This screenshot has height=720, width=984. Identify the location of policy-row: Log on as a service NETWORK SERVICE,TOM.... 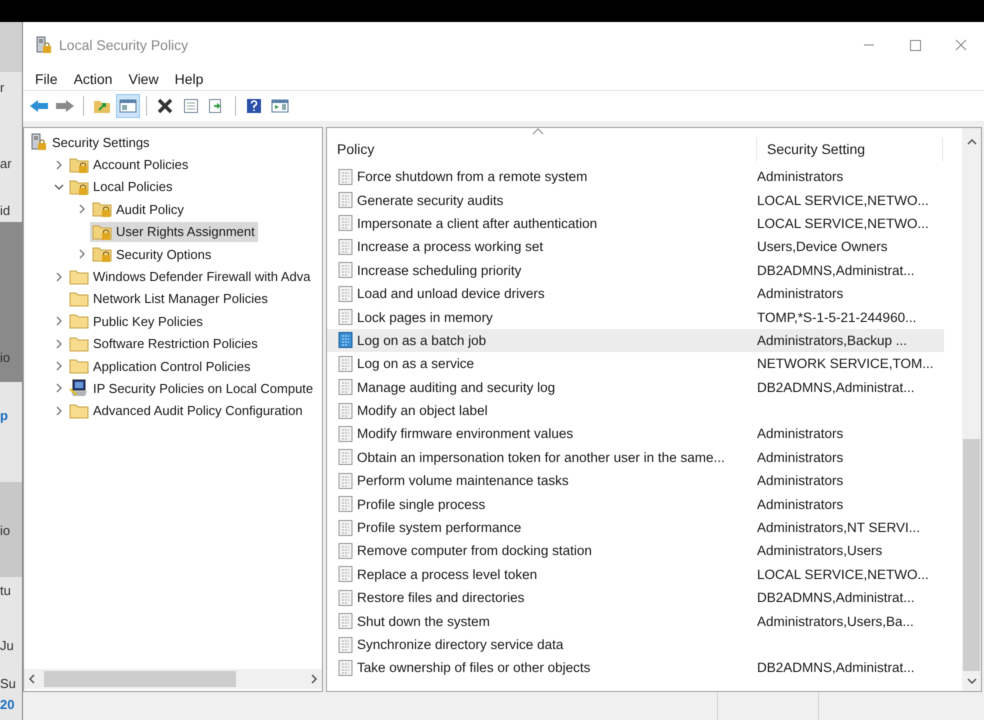
(635, 364).